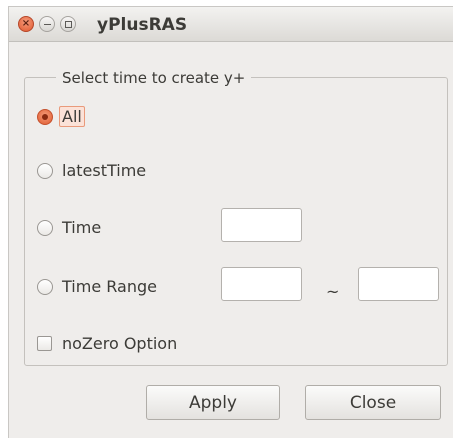 Image resolution: width=453 pixels, height=438 pixels. What do you see at coordinates (213, 402) in the screenshot?
I see `apply-button: Apply` at bounding box center [213, 402].